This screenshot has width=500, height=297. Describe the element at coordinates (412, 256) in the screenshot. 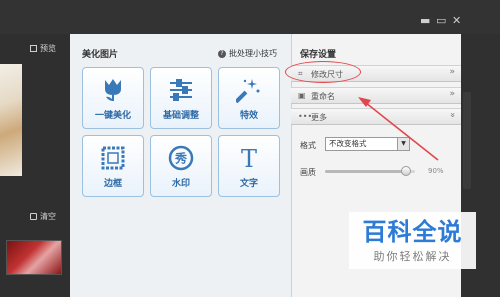

I see `watermark-subtitle: 助你轻松解决` at that location.